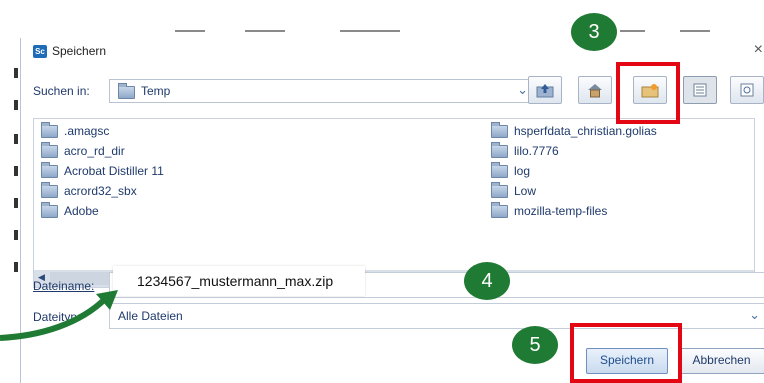 The image size is (764, 383). Describe the element at coordinates (574, 130) in the screenshot. I see `folder-item: hsperfdata_christian.golias` at that location.